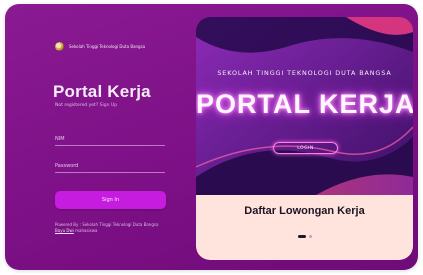  What do you see at coordinates (107, 46) in the screenshot?
I see `brand-name: Sekolah Tinggi Teknologi Duta Bangsa` at bounding box center [107, 46].